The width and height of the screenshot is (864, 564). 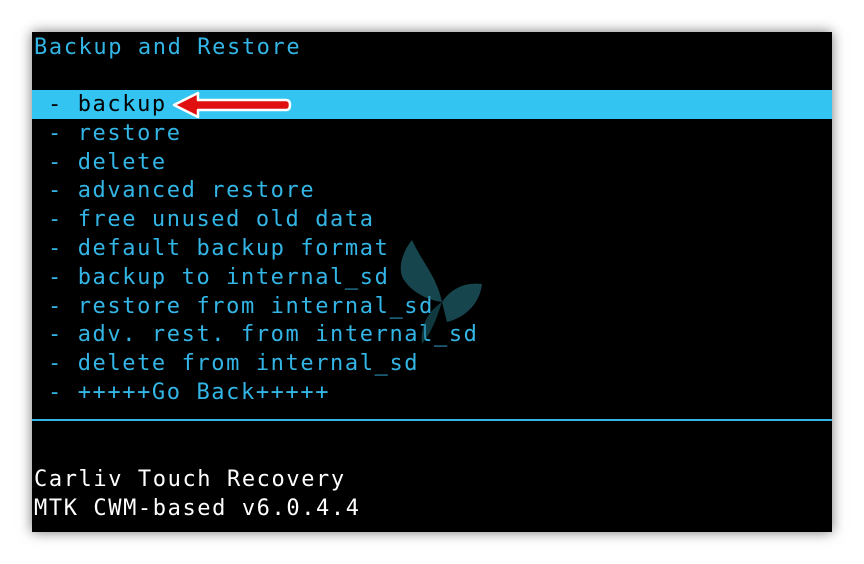 I want to click on left-arrow-icon, so click(x=232, y=105).